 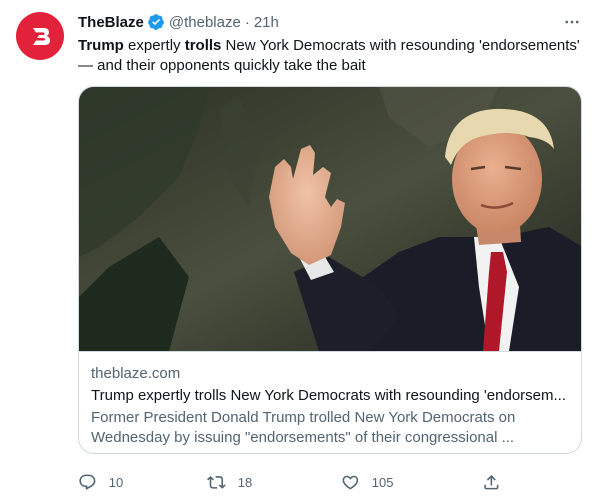 What do you see at coordinates (154, 45) in the screenshot?
I see `tweet-text-part: expertly` at bounding box center [154, 45].